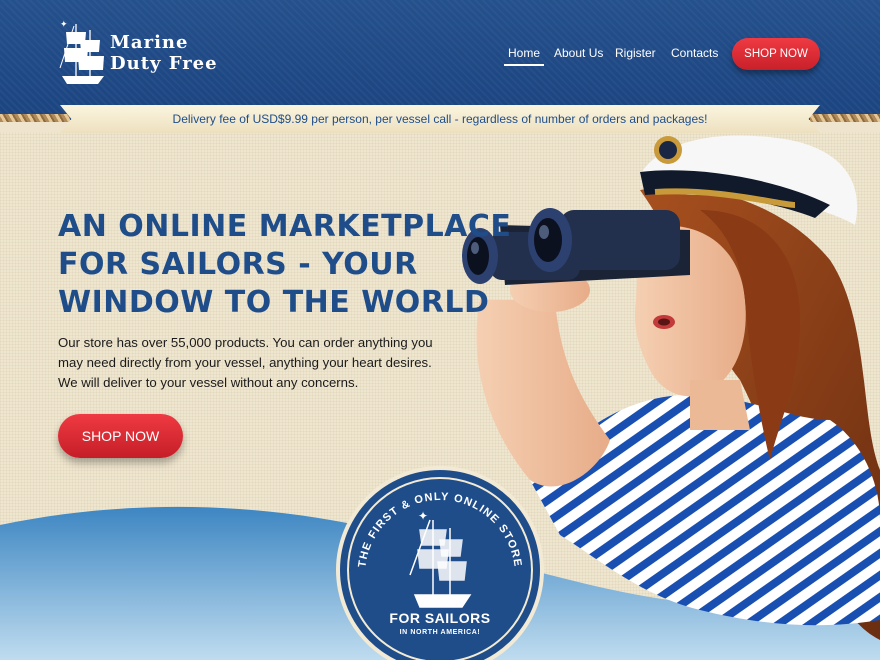 Image resolution: width=880 pixels, height=660 pixels. I want to click on brand-logo: ✦ Marine Duty Free, so click(153, 54).